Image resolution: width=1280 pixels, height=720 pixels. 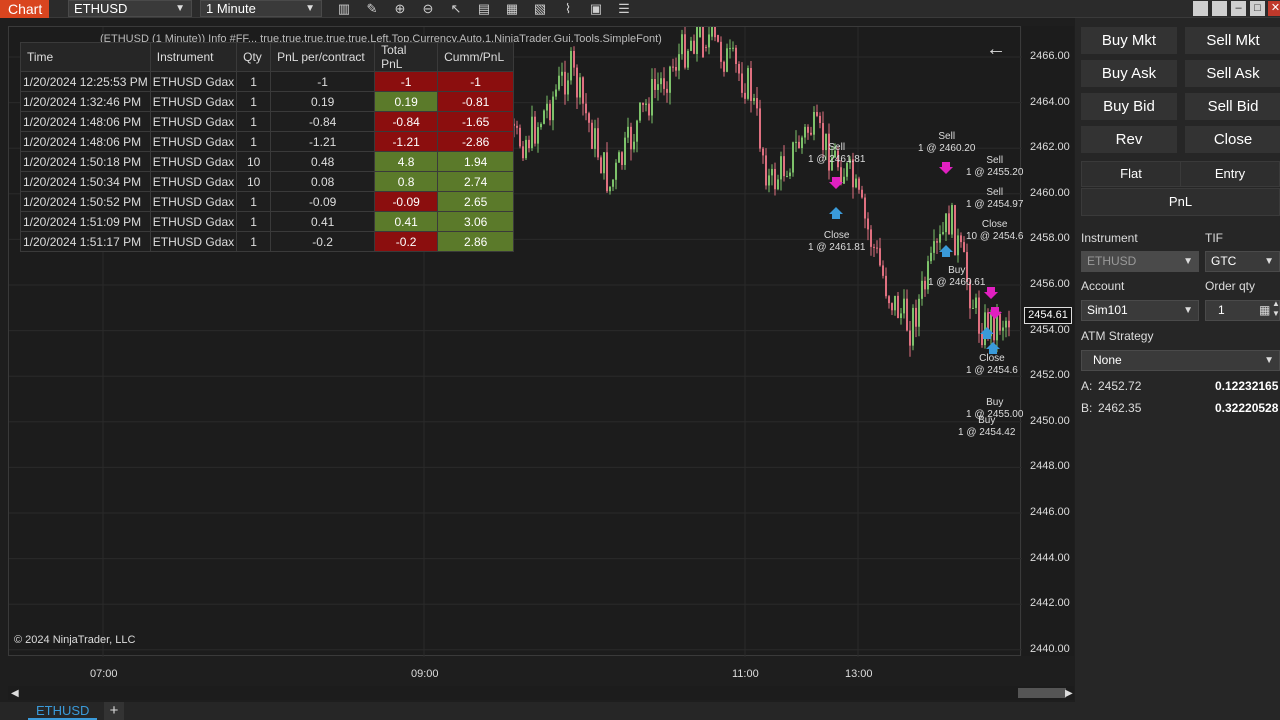 What do you see at coordinates (85, 241) in the screenshot?
I see `pnl-table-cell: 1/20/2024 1:51:17 PM` at bounding box center [85, 241].